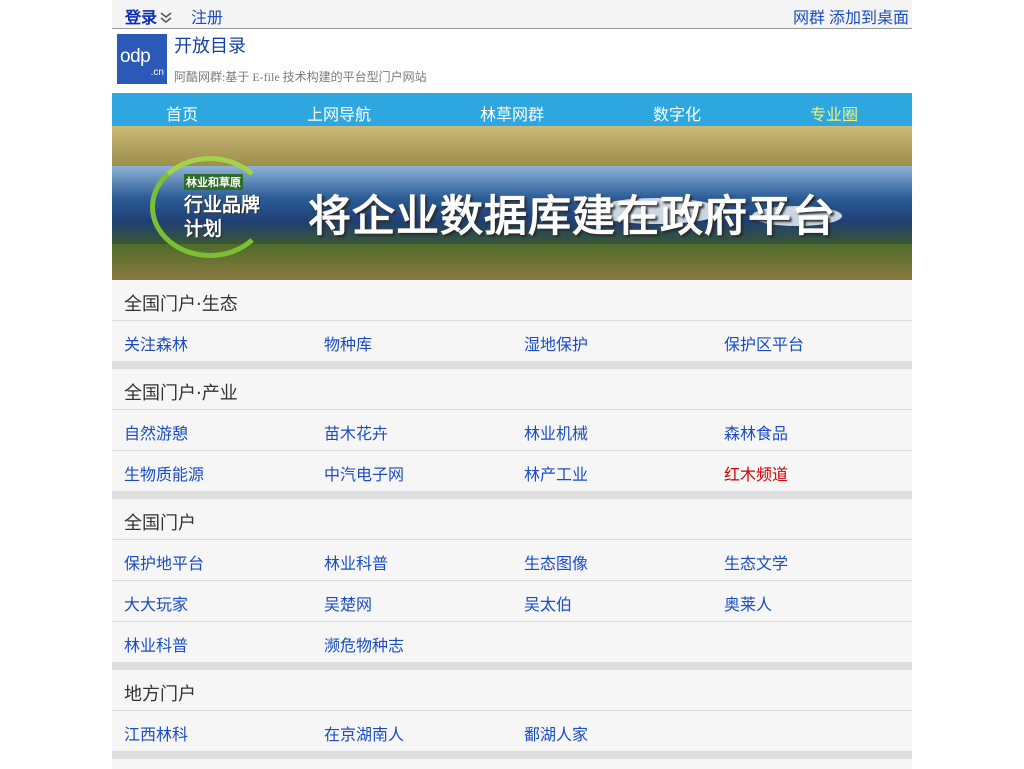 This screenshot has width=1024, height=769. Describe the element at coordinates (556, 733) in the screenshot. I see `portal-link: 鄱湖人家` at that location.